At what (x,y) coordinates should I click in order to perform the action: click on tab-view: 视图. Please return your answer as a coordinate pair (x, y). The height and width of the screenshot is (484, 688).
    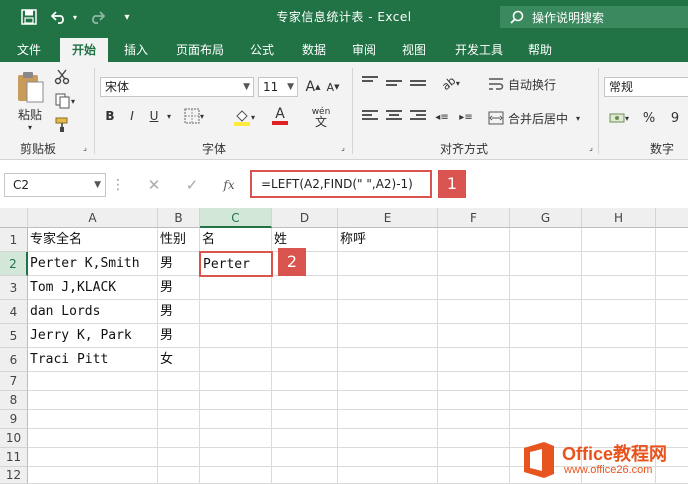
    Looking at the image, I should click on (414, 50).